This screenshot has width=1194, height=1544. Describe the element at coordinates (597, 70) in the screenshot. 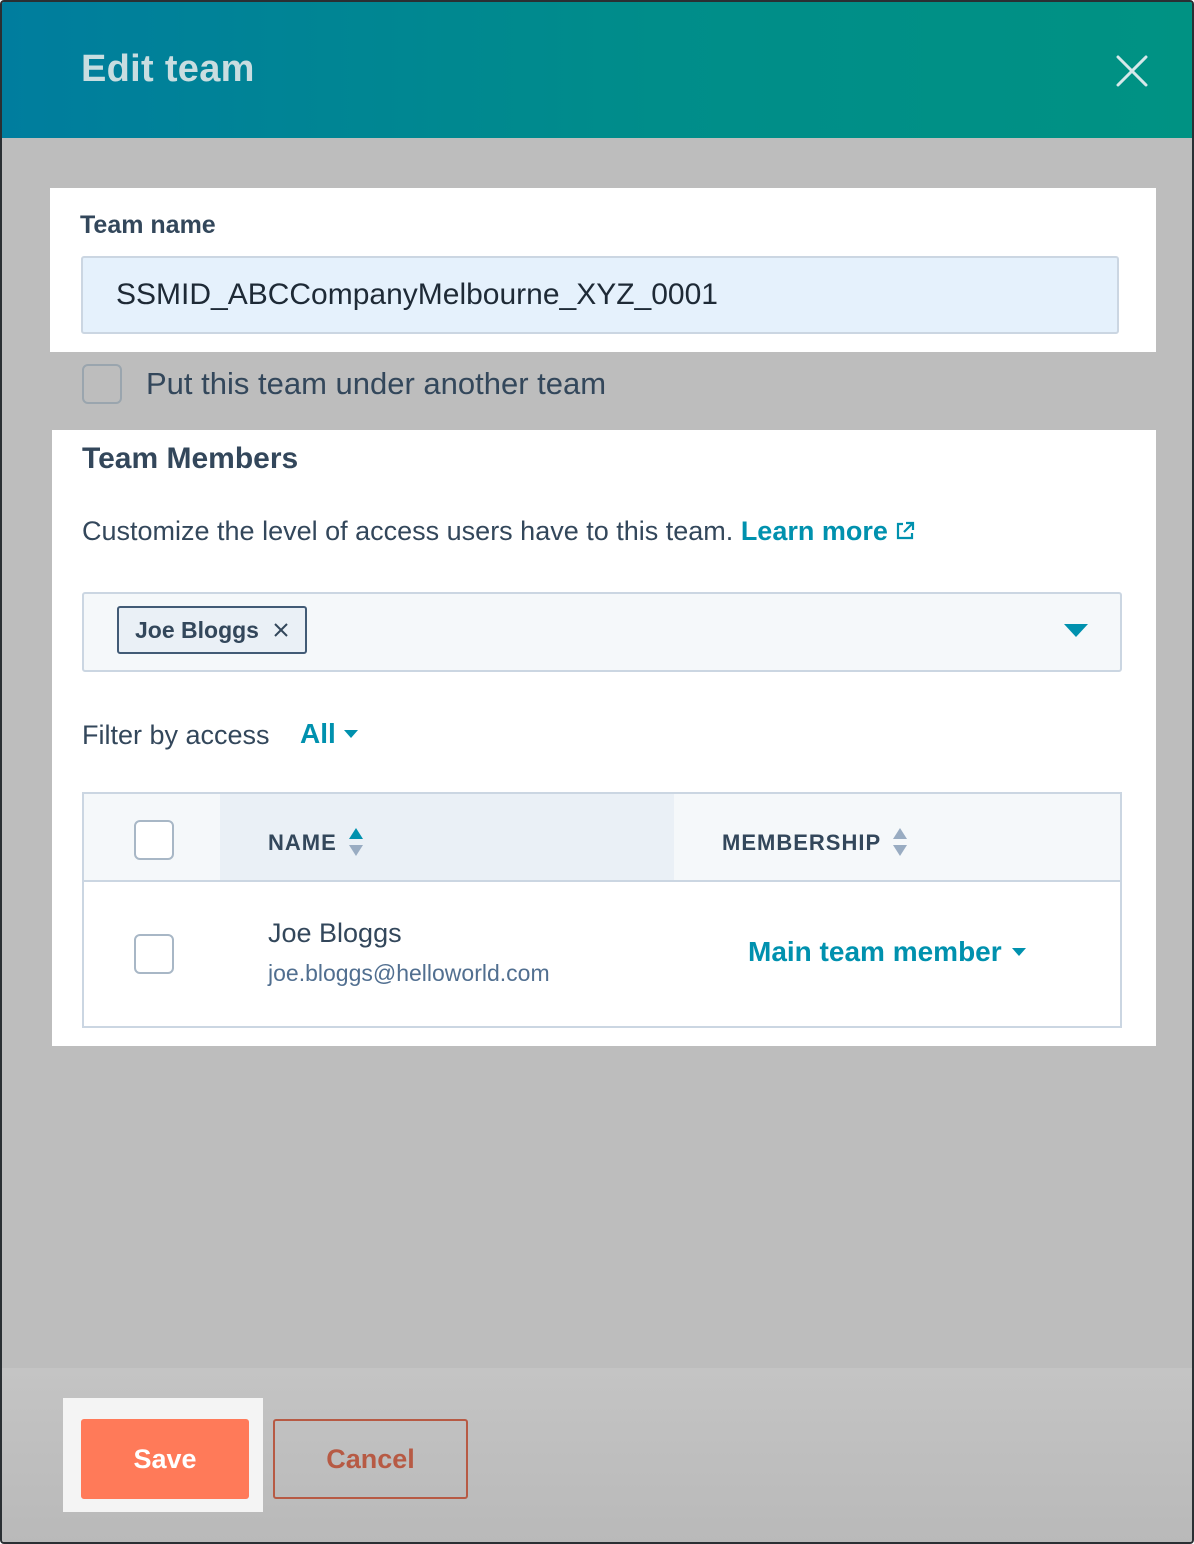

I see `dialog-header: Edit team` at that location.